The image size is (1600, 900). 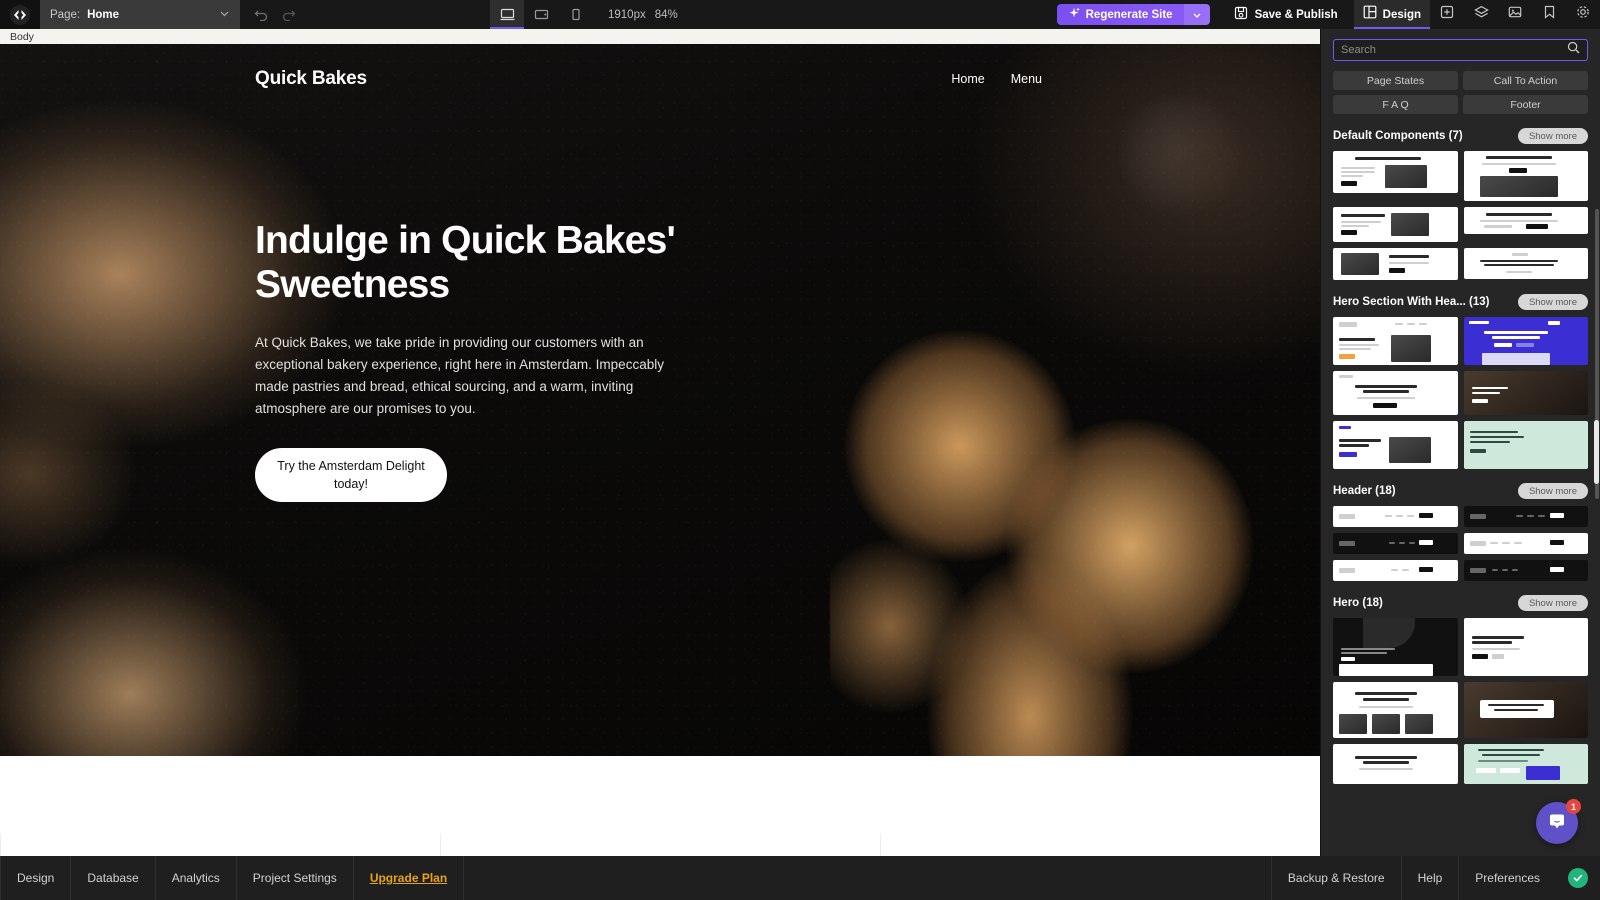 What do you see at coordinates (1507, 878) in the screenshot?
I see `bottom-item-preferences: Preferences` at bounding box center [1507, 878].